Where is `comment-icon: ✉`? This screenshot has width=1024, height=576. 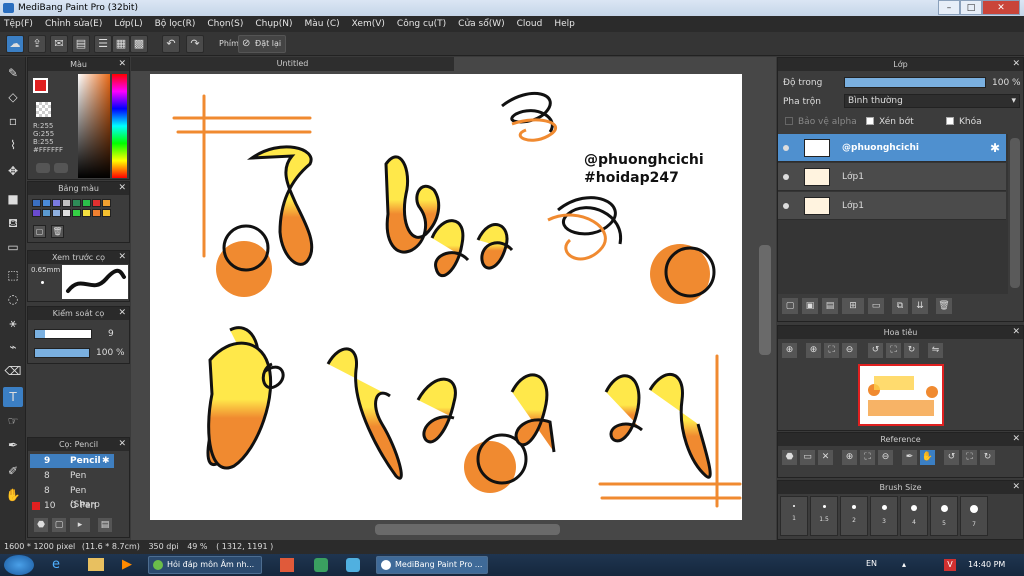
comment-icon: ✉ is located at coordinates (59, 44).